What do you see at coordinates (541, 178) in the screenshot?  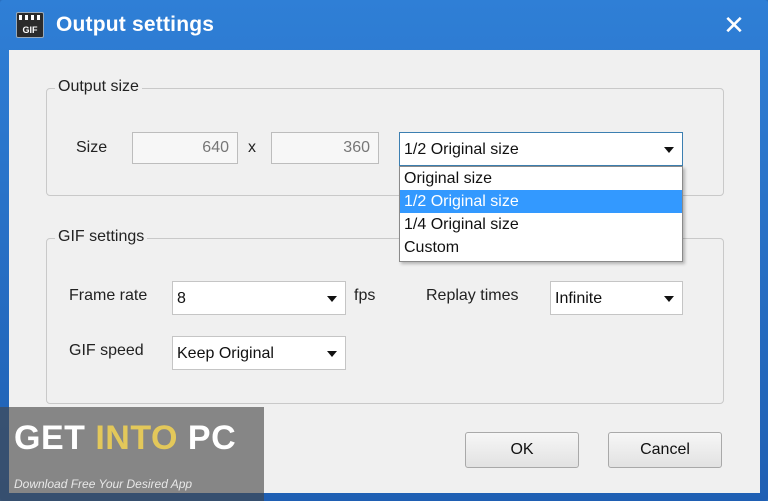 I see `option-original-size: Original size` at bounding box center [541, 178].